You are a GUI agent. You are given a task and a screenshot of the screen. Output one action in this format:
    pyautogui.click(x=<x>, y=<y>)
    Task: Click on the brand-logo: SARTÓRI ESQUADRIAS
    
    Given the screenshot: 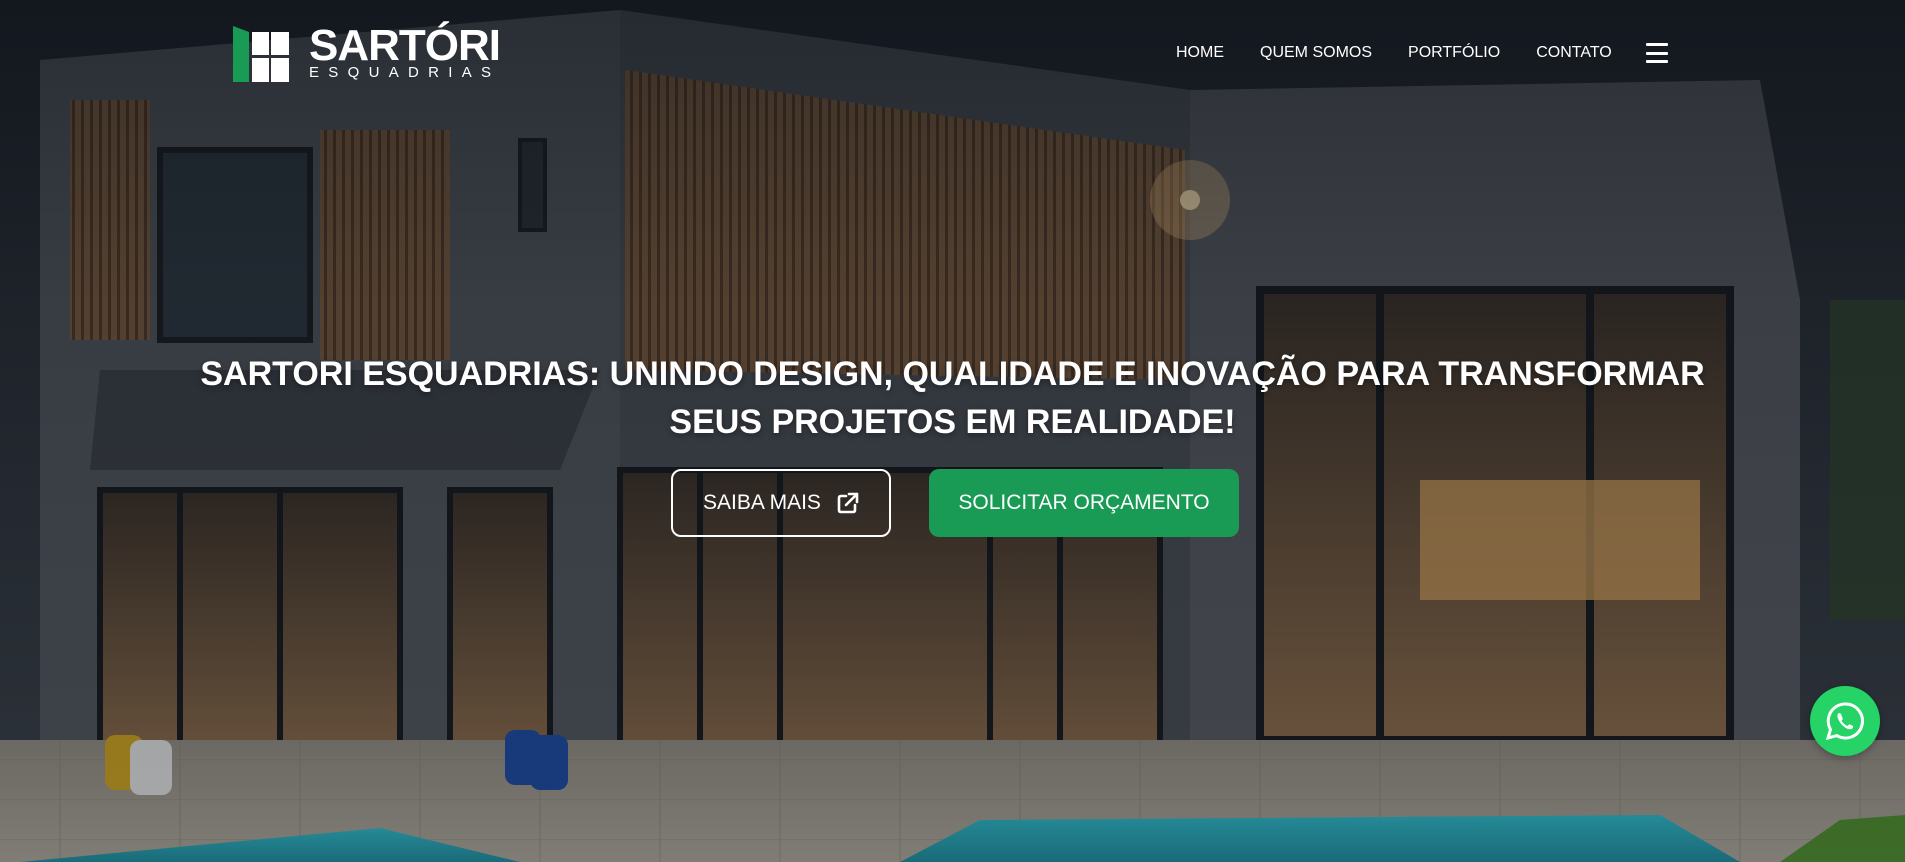 What is the action you would take?
    pyautogui.click(x=367, y=52)
    